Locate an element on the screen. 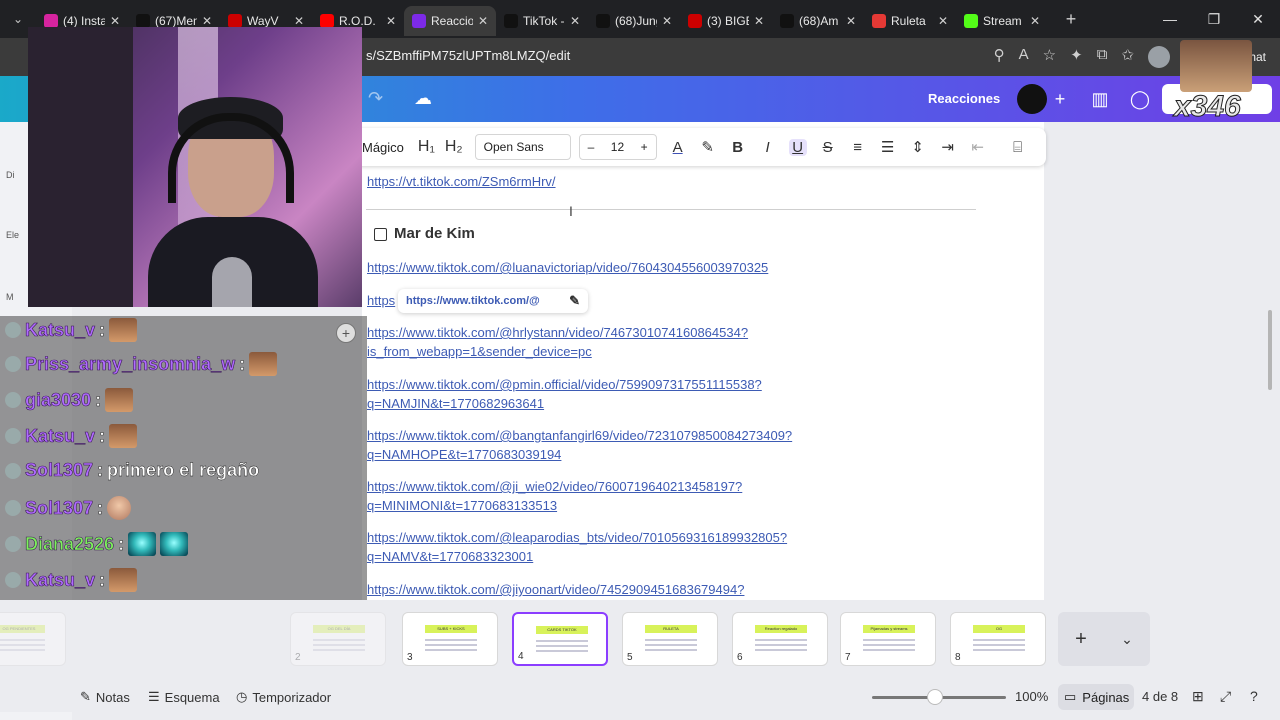 The image size is (1280, 720). strikethrough-icon: S is located at coordinates (828, 147).